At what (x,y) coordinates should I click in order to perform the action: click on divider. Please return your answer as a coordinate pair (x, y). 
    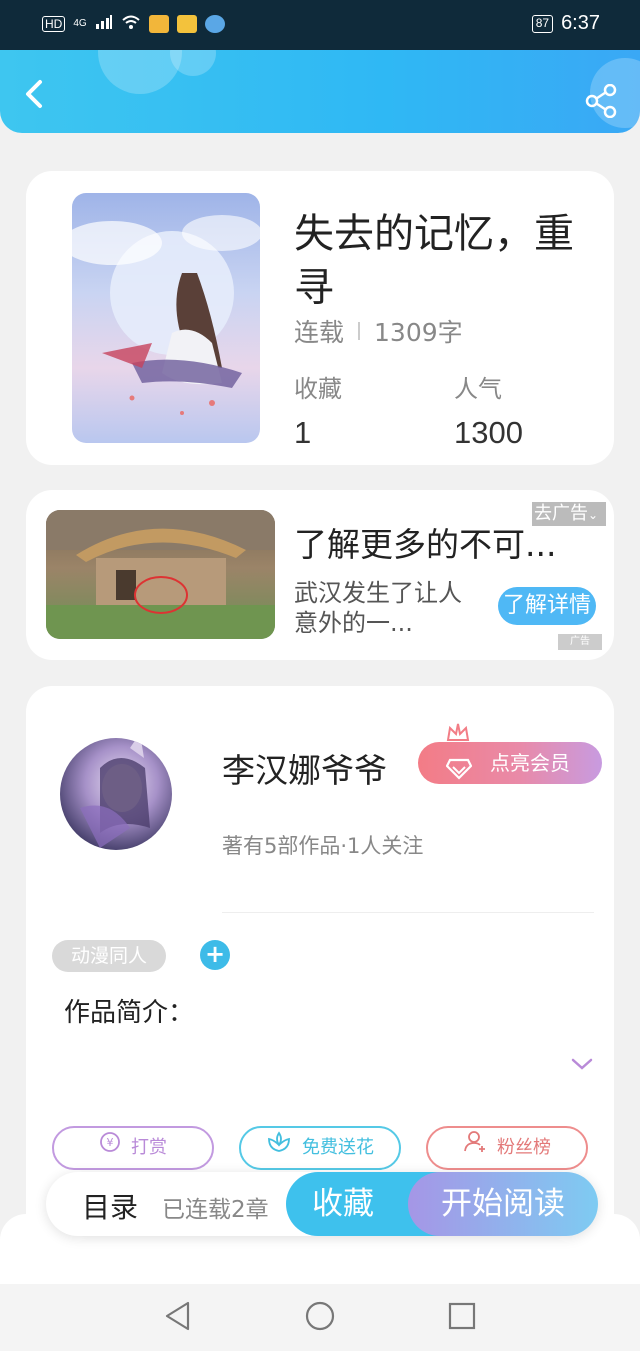
    Looking at the image, I should click on (408, 912).